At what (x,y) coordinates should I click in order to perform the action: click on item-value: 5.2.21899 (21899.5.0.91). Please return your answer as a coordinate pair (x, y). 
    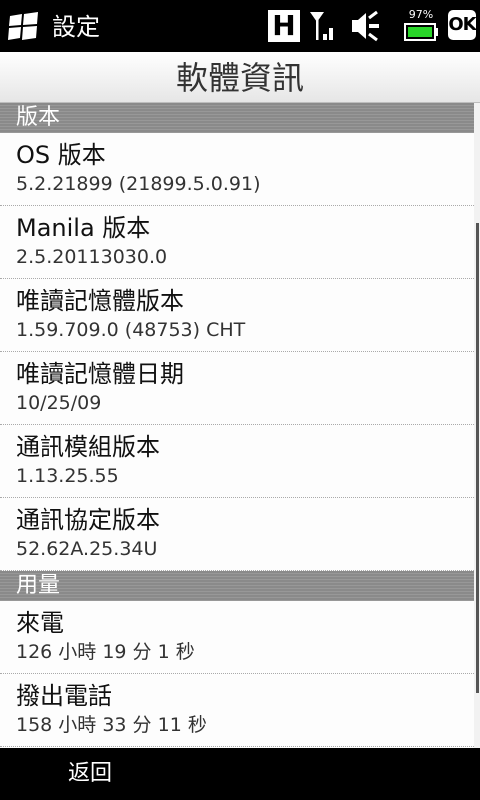
    Looking at the image, I should click on (138, 184).